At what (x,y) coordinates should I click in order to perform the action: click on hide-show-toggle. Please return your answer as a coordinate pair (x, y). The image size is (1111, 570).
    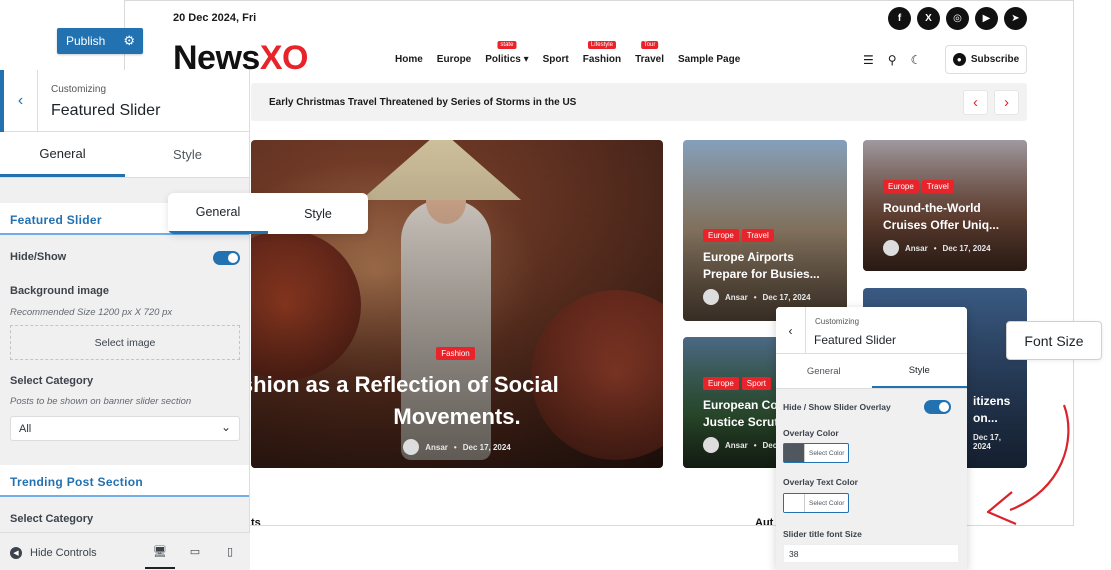
    Looking at the image, I should click on (226, 258).